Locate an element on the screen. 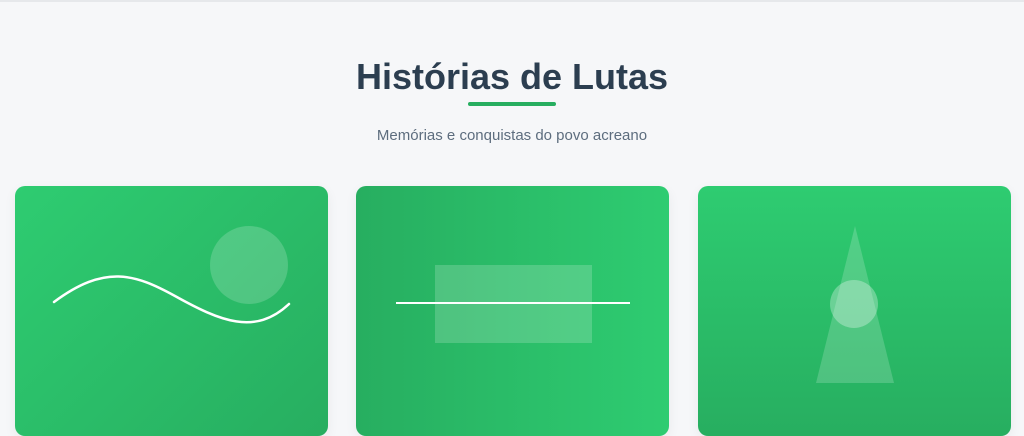 Image resolution: width=1024 pixels, height=436 pixels. section-title: Histórias de Lutas is located at coordinates (512, 76).